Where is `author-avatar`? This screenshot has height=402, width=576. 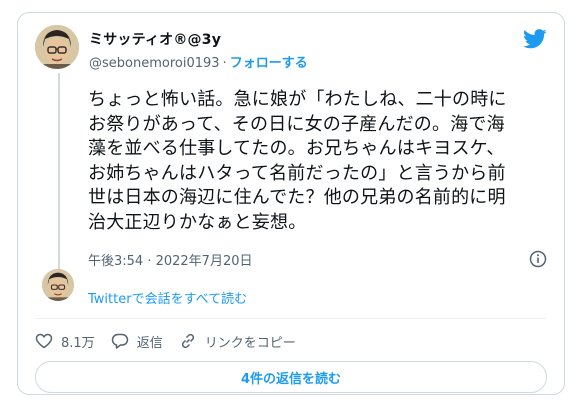 author-avatar is located at coordinates (57, 47).